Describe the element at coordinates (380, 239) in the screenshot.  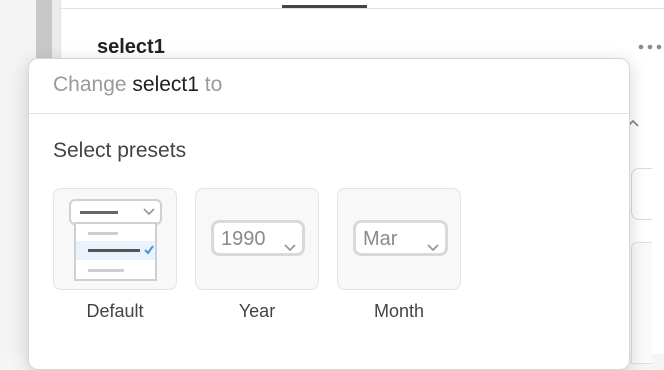
I see `month-value: Mar` at that location.